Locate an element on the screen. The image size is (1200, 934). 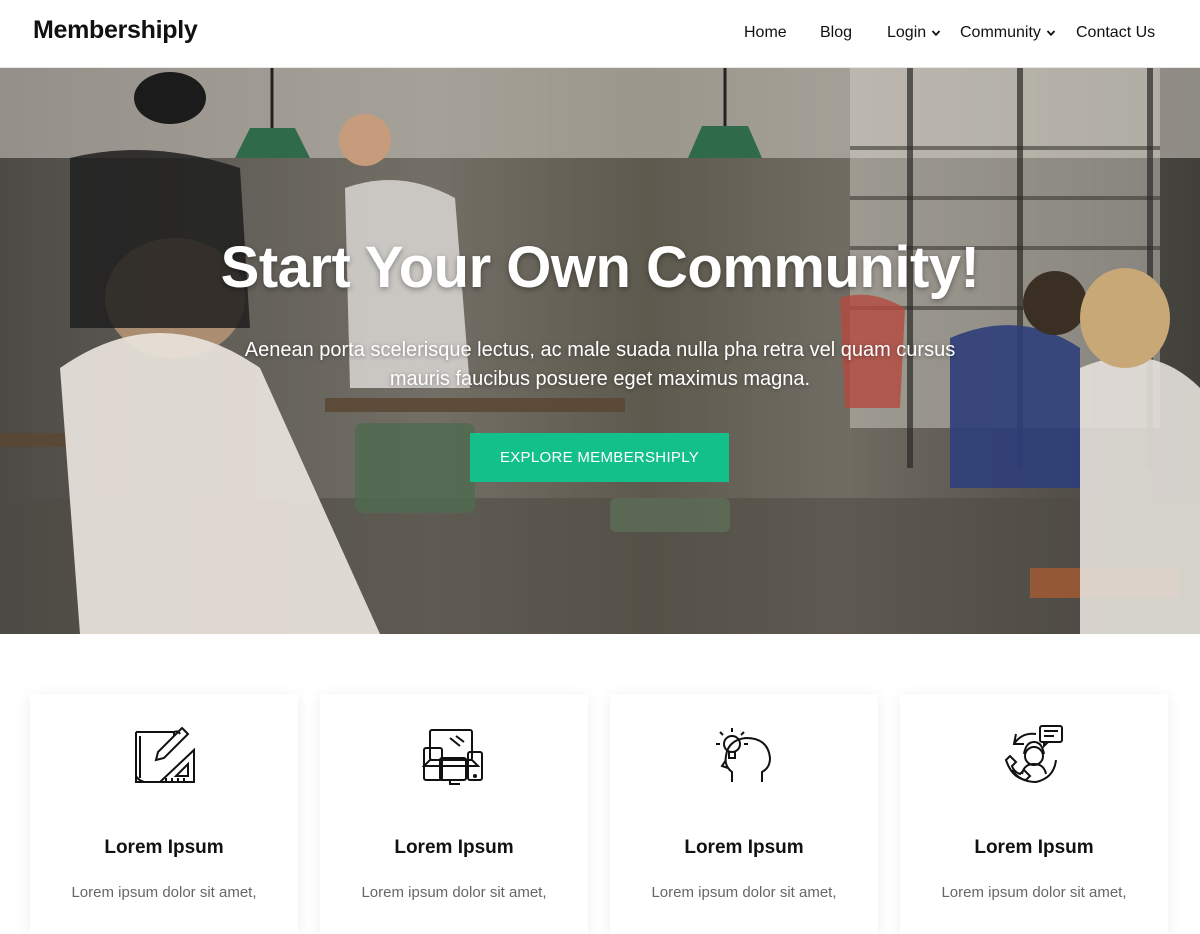
blueprint-design-icon is located at coordinates (165, 754).